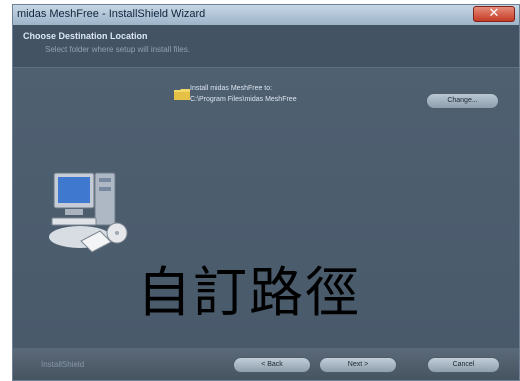 This screenshot has width=520, height=381. Describe the element at coordinates (243, 99) in the screenshot. I see `install-path-value: C:\Program Files\midas MeshFree` at that location.